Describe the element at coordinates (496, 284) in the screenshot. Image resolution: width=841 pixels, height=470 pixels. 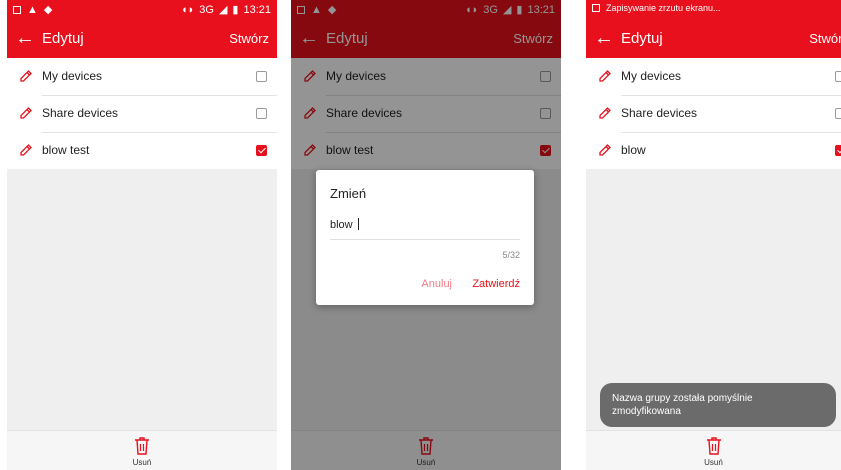
I see `confirm-button: Zatwierdź` at that location.